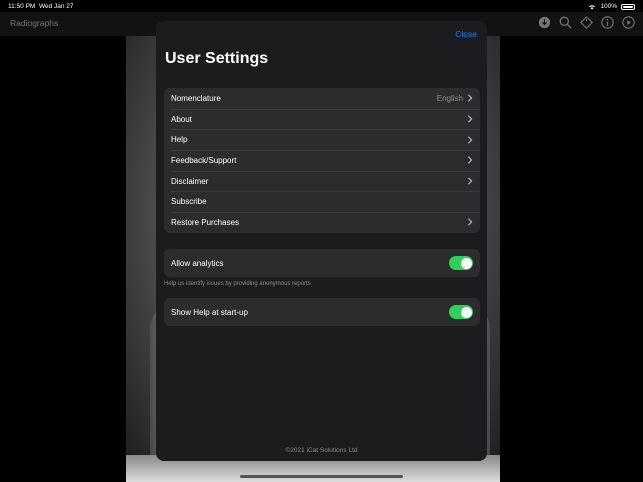 The height and width of the screenshot is (482, 643). I want to click on menu-item-subscribe: Subscribe, so click(322, 201).